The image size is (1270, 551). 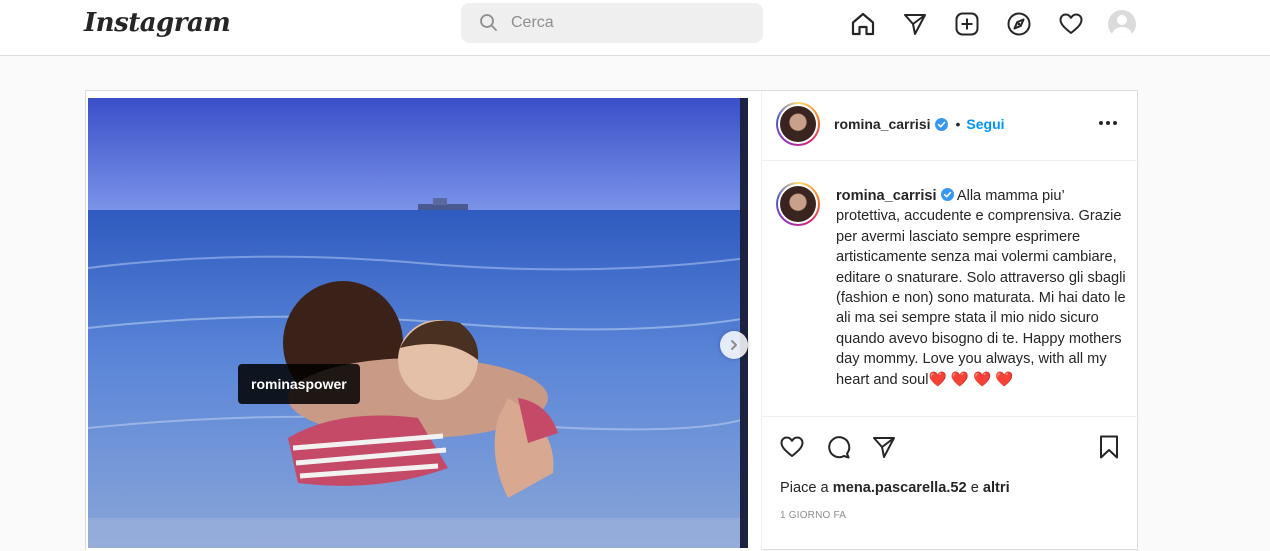 I want to click on share-icon, so click(x=884, y=447).